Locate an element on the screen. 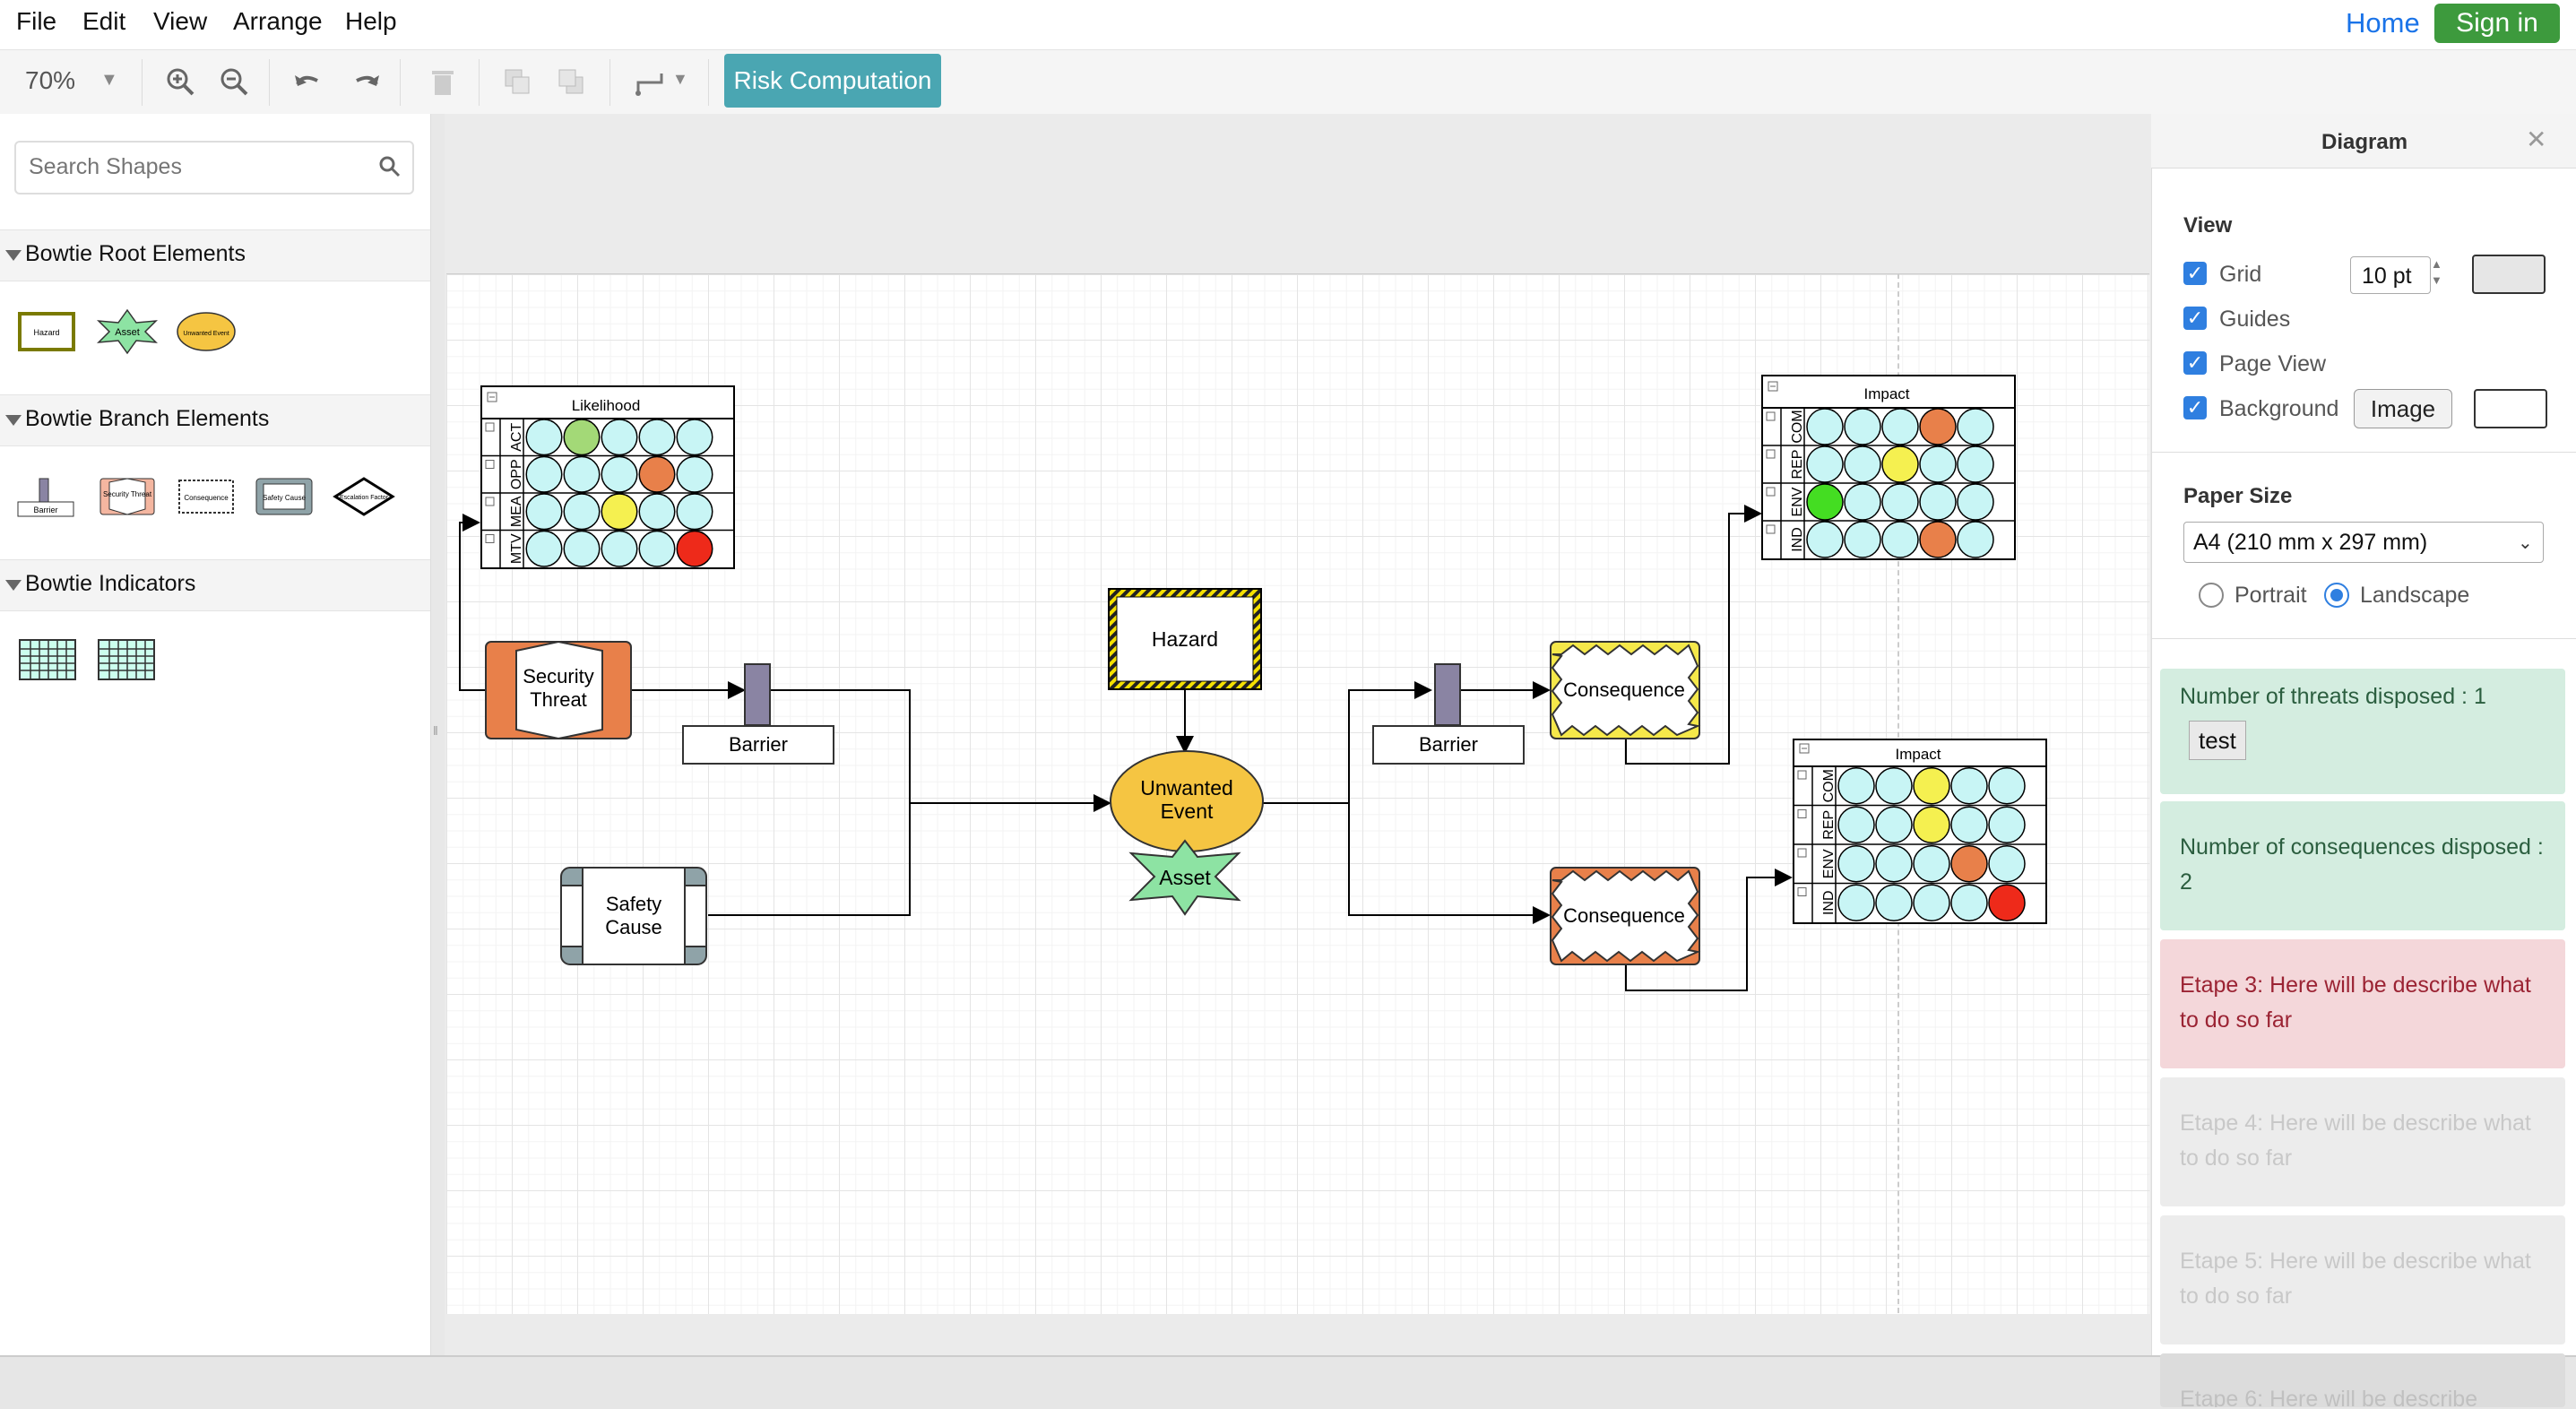 The height and width of the screenshot is (1409, 2576). zoom-level: 70% is located at coordinates (50, 80).